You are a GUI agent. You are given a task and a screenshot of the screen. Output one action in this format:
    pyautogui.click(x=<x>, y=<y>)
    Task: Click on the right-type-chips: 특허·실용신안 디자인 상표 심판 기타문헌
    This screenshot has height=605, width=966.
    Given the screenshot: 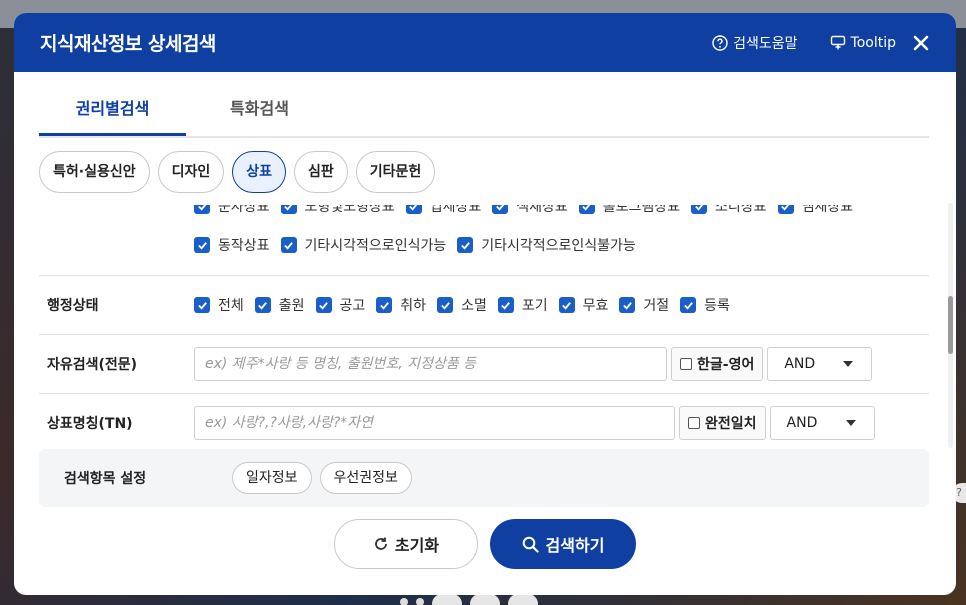 What is the action you would take?
    pyautogui.click(x=237, y=172)
    